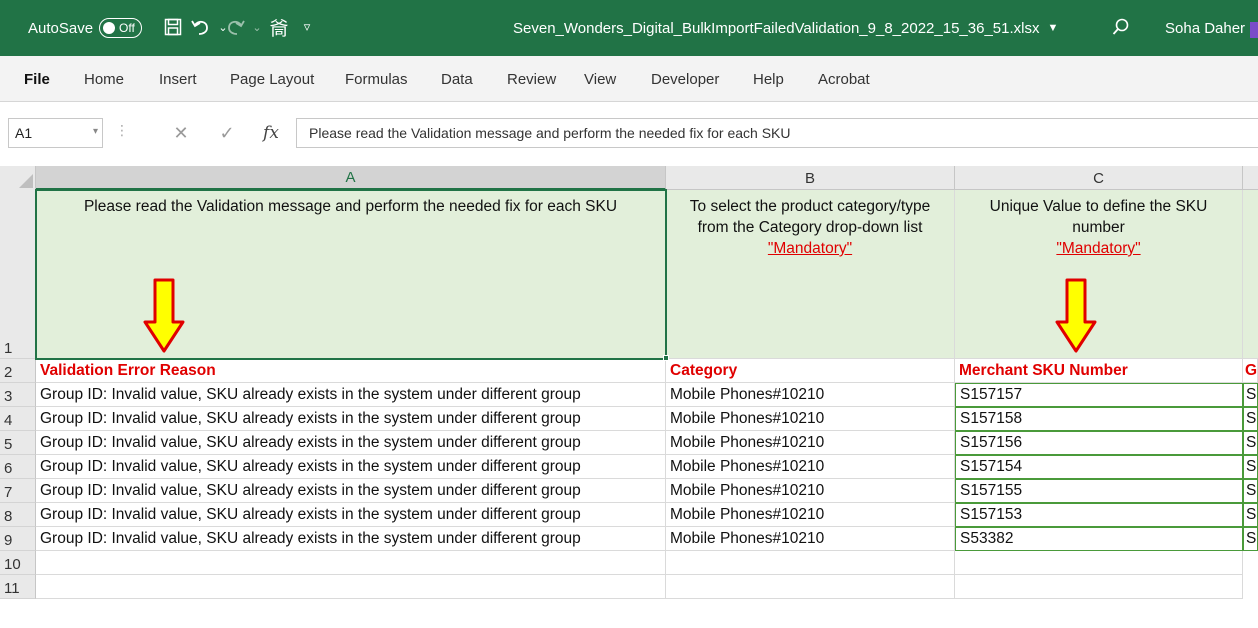 This screenshot has width=1258, height=628. Describe the element at coordinates (1099, 395) in the screenshot. I see `table-row-sku: S157157` at that location.